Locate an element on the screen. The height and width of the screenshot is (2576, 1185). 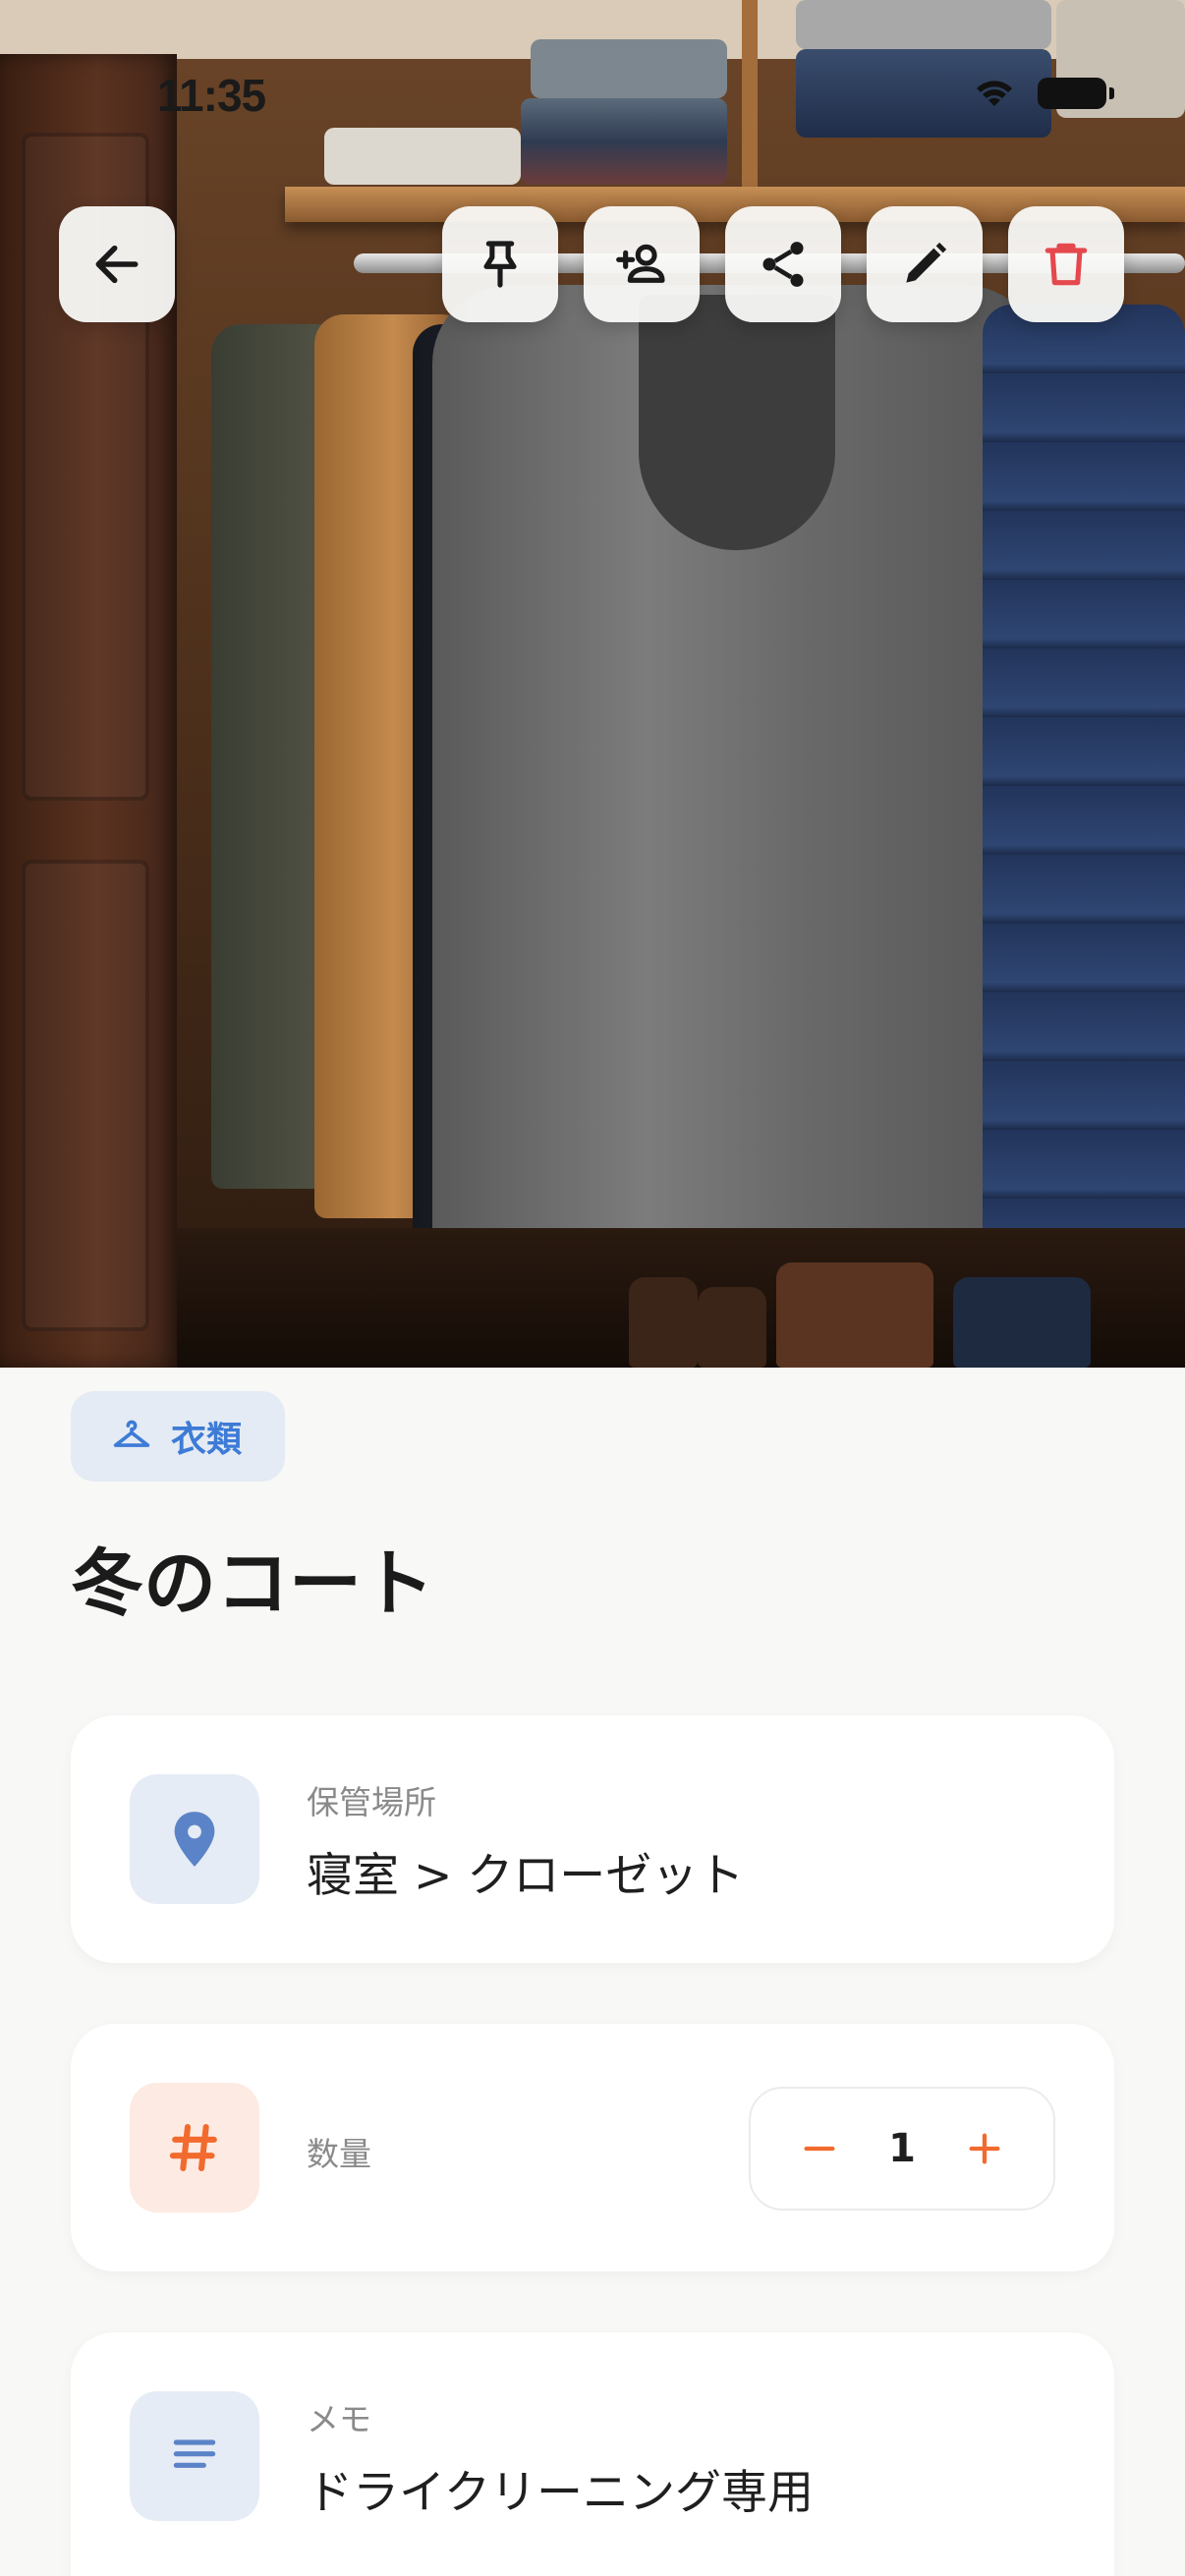
location-label: 保管場所 is located at coordinates (372, 1802).